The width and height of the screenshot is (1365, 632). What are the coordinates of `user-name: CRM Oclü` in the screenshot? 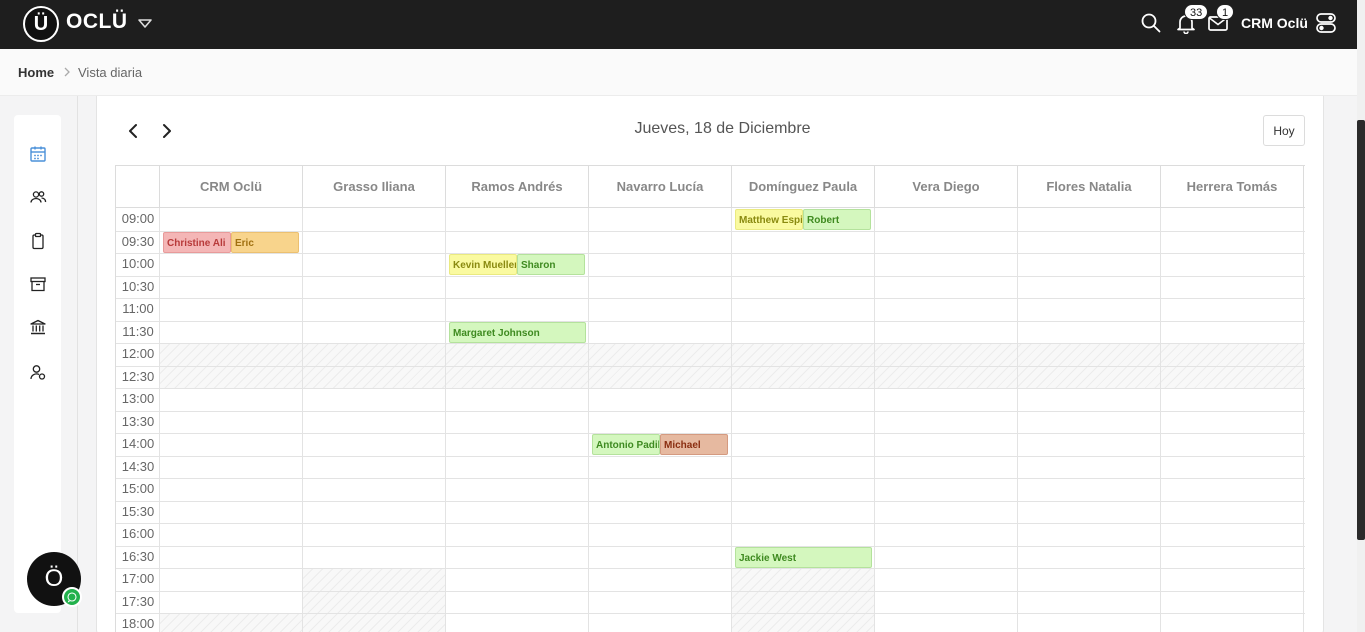 It's located at (1274, 23).